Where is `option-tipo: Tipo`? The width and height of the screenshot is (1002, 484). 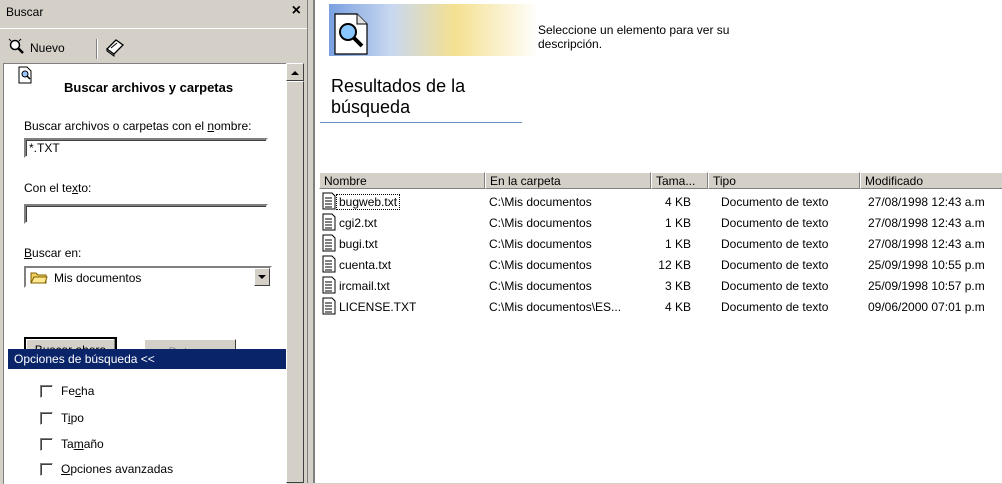 option-tipo: Tipo is located at coordinates (62, 418).